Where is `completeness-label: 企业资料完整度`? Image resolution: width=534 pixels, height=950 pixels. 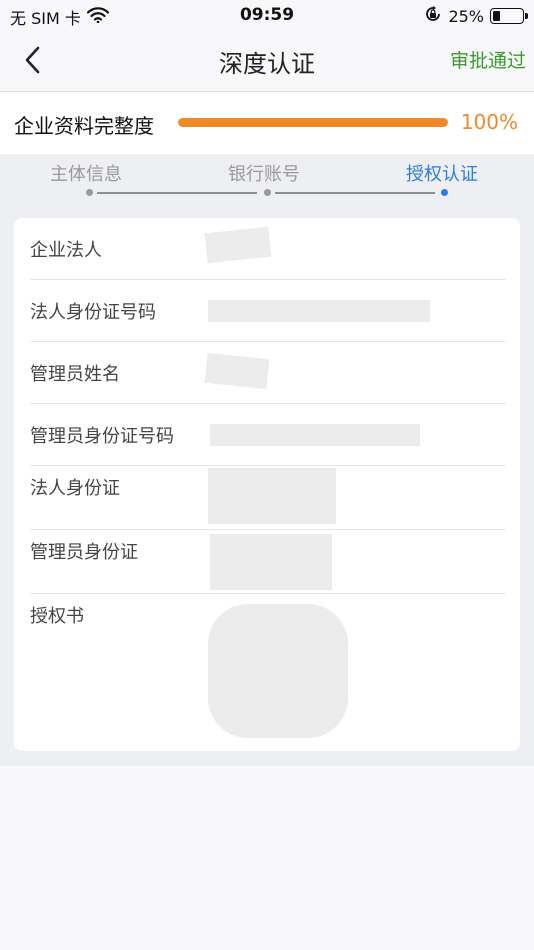 completeness-label: 企业资料完整度 is located at coordinates (84, 126).